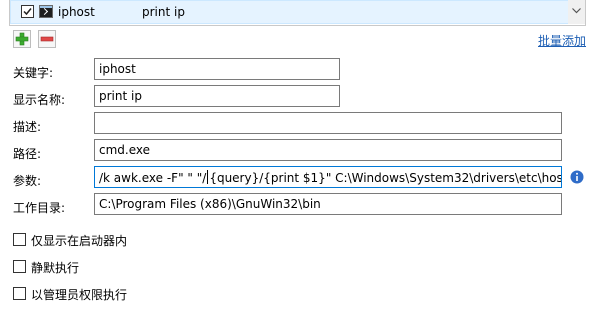 The image size is (600, 319). Describe the element at coordinates (55, 267) in the screenshot. I see `silent-run-label: 静默执行` at that location.